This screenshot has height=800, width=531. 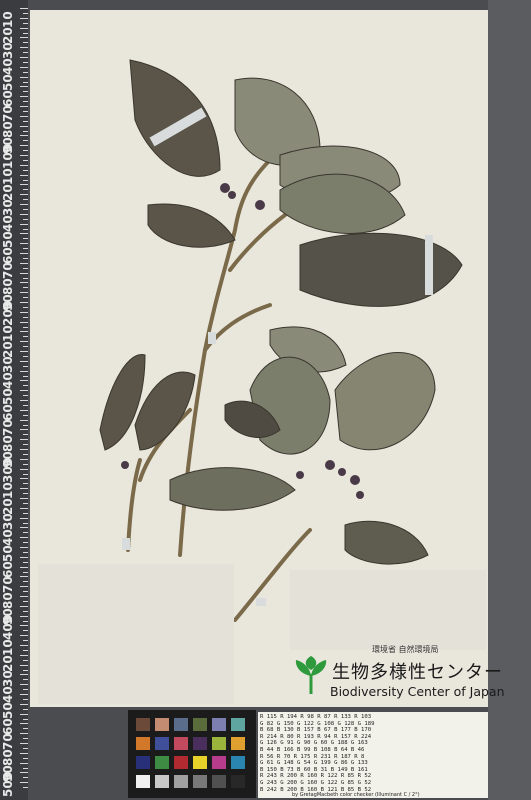 I want to click on table-row: G 82 G 150 G 122 G 108 G 128 G 189, so click(x=317, y=723).